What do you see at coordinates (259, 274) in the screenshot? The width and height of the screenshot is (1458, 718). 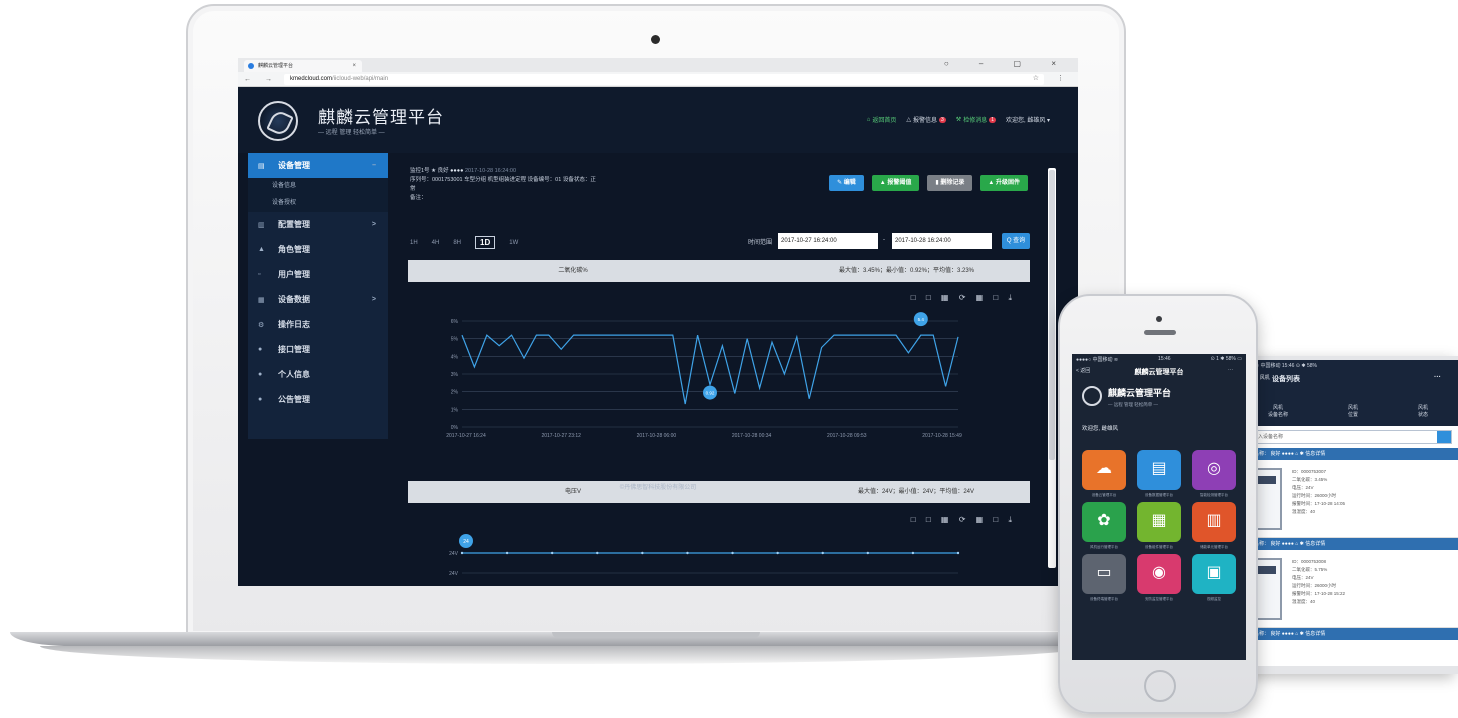 I see `sidebar-item-icon: ▫` at bounding box center [259, 274].